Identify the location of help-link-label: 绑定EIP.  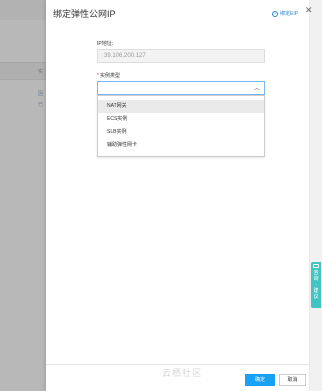
(289, 14).